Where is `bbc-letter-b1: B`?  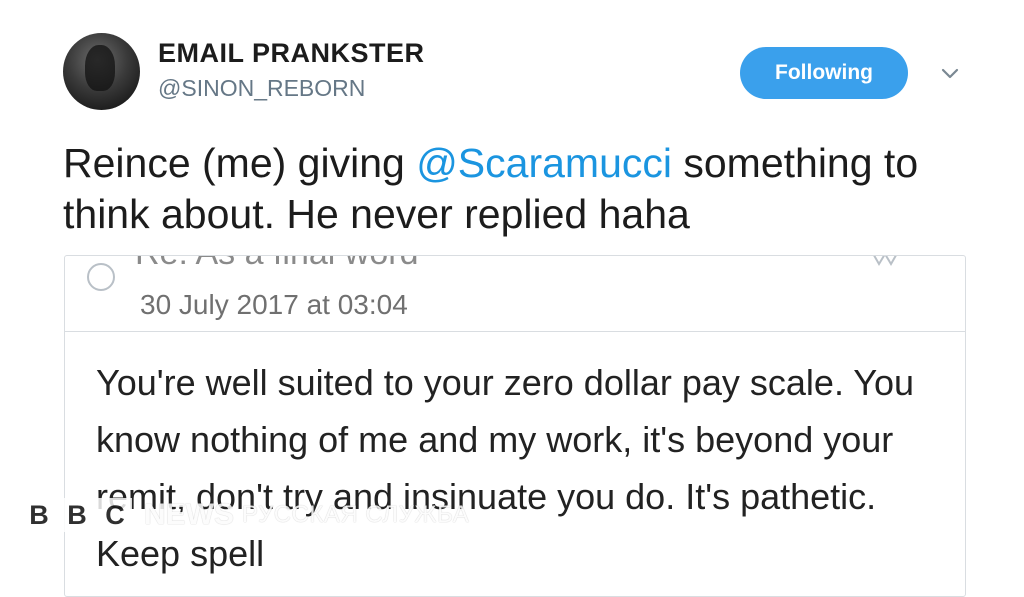 bbc-letter-b1: B is located at coordinates (39, 515).